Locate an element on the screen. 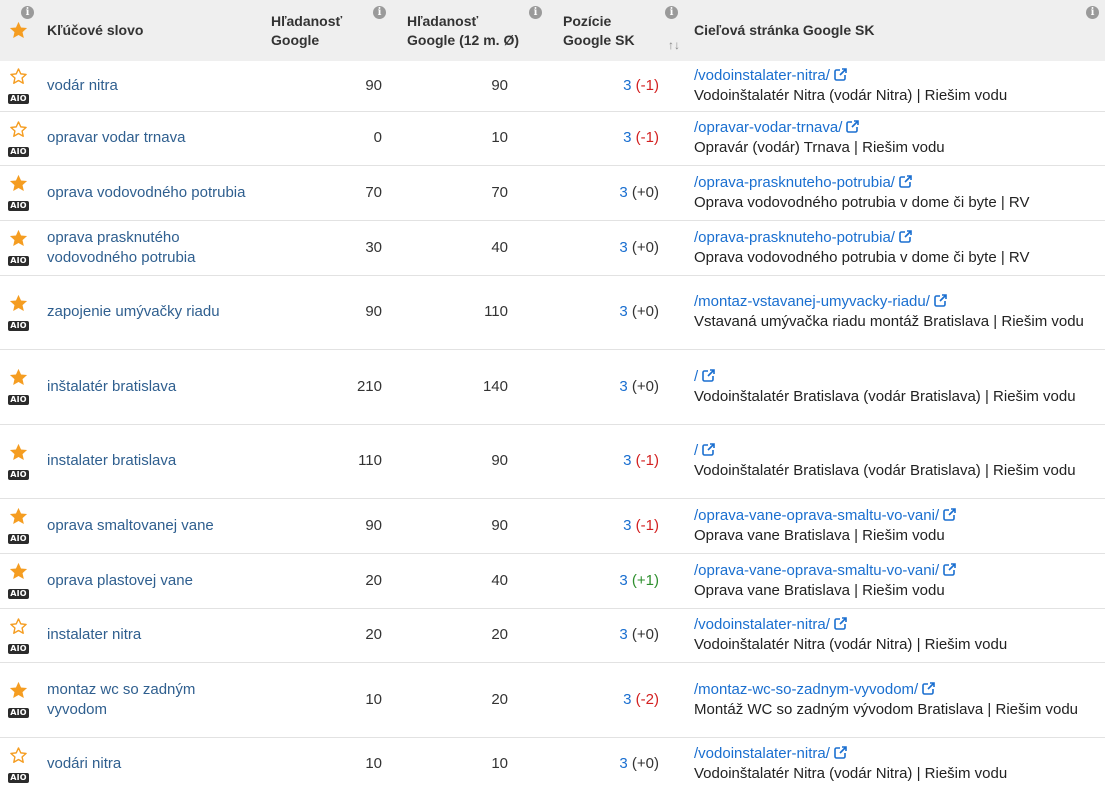  keyword-link: montaz wc so zadným vyvodom is located at coordinates (146, 699).